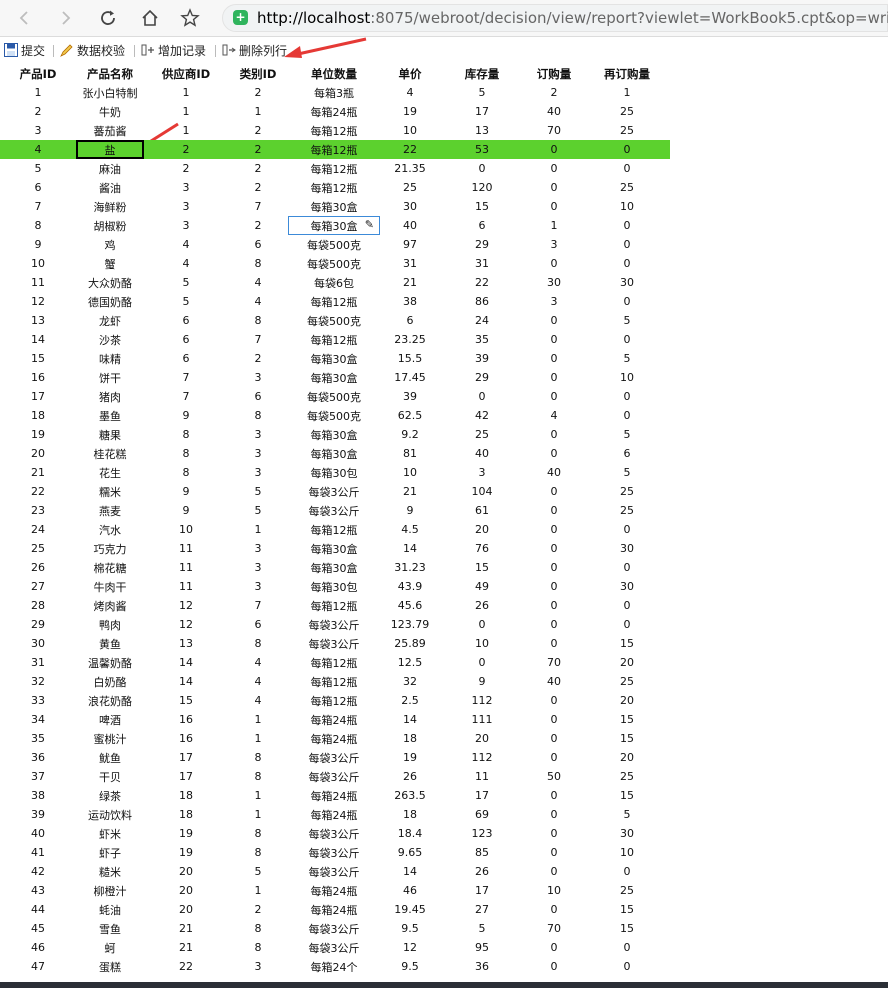  Describe the element at coordinates (482, 814) in the screenshot. I see `cell-stock: 69` at that location.